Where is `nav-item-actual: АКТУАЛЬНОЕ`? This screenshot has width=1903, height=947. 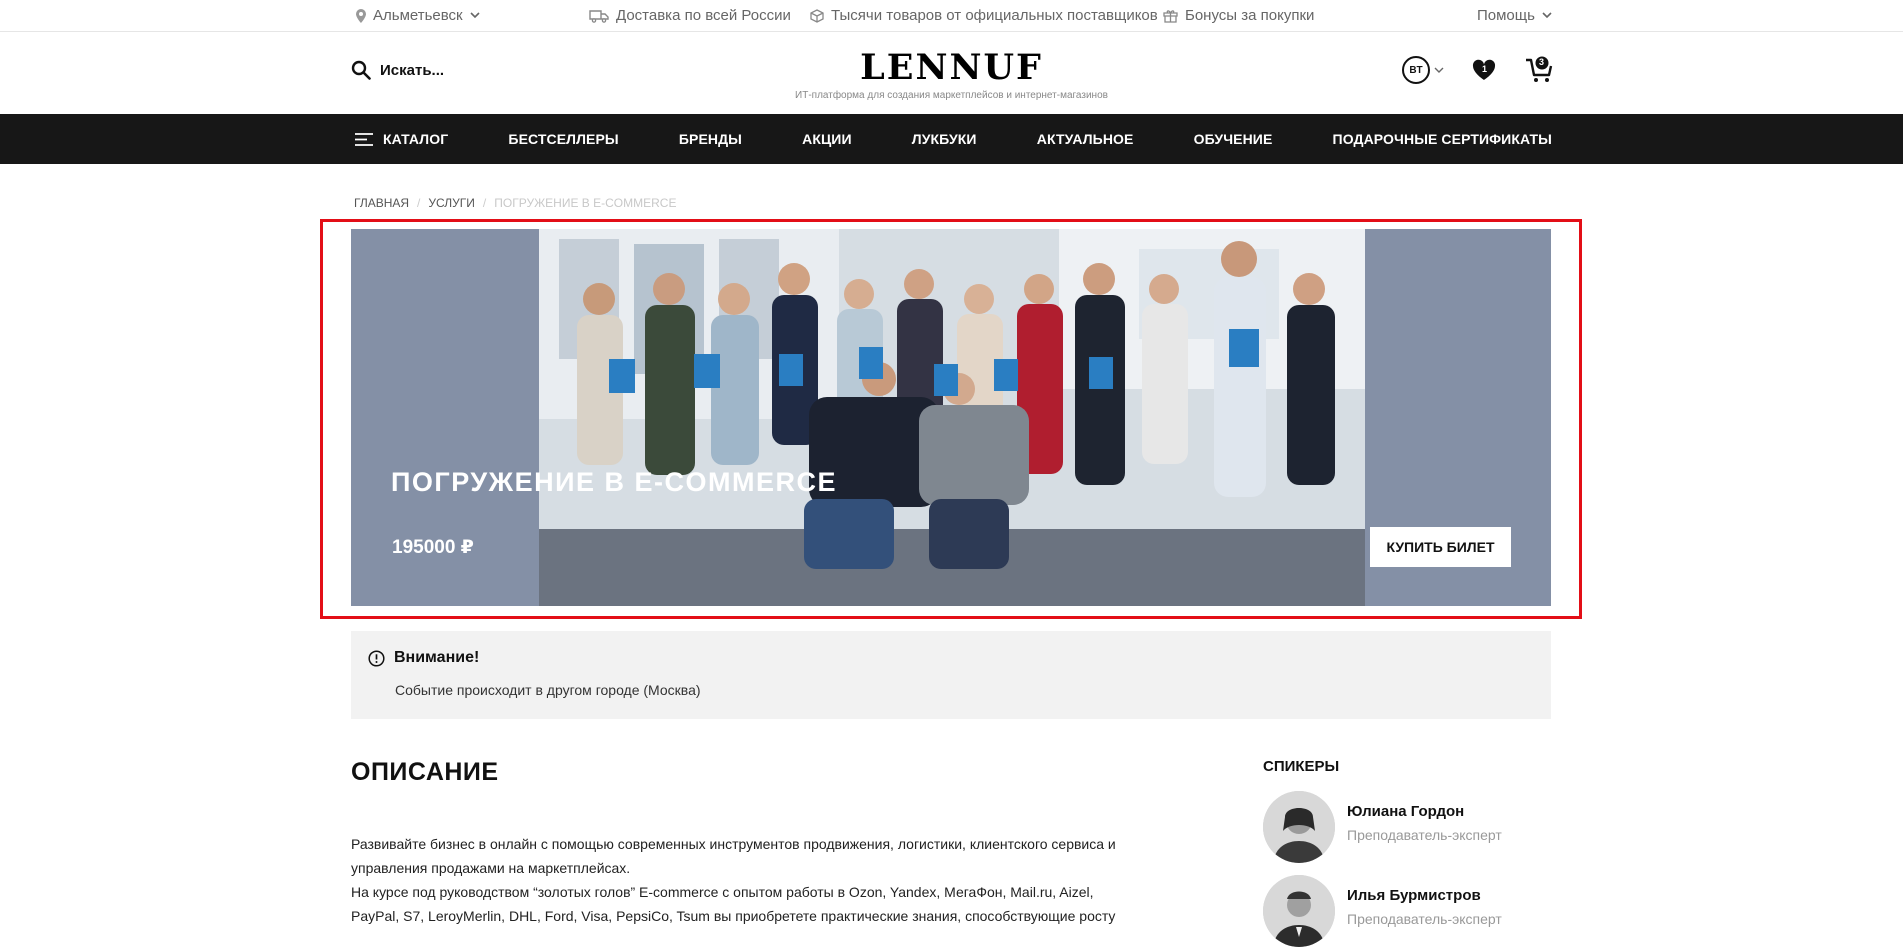
nav-item-actual: АКТУАЛЬНОЕ is located at coordinates (1085, 139).